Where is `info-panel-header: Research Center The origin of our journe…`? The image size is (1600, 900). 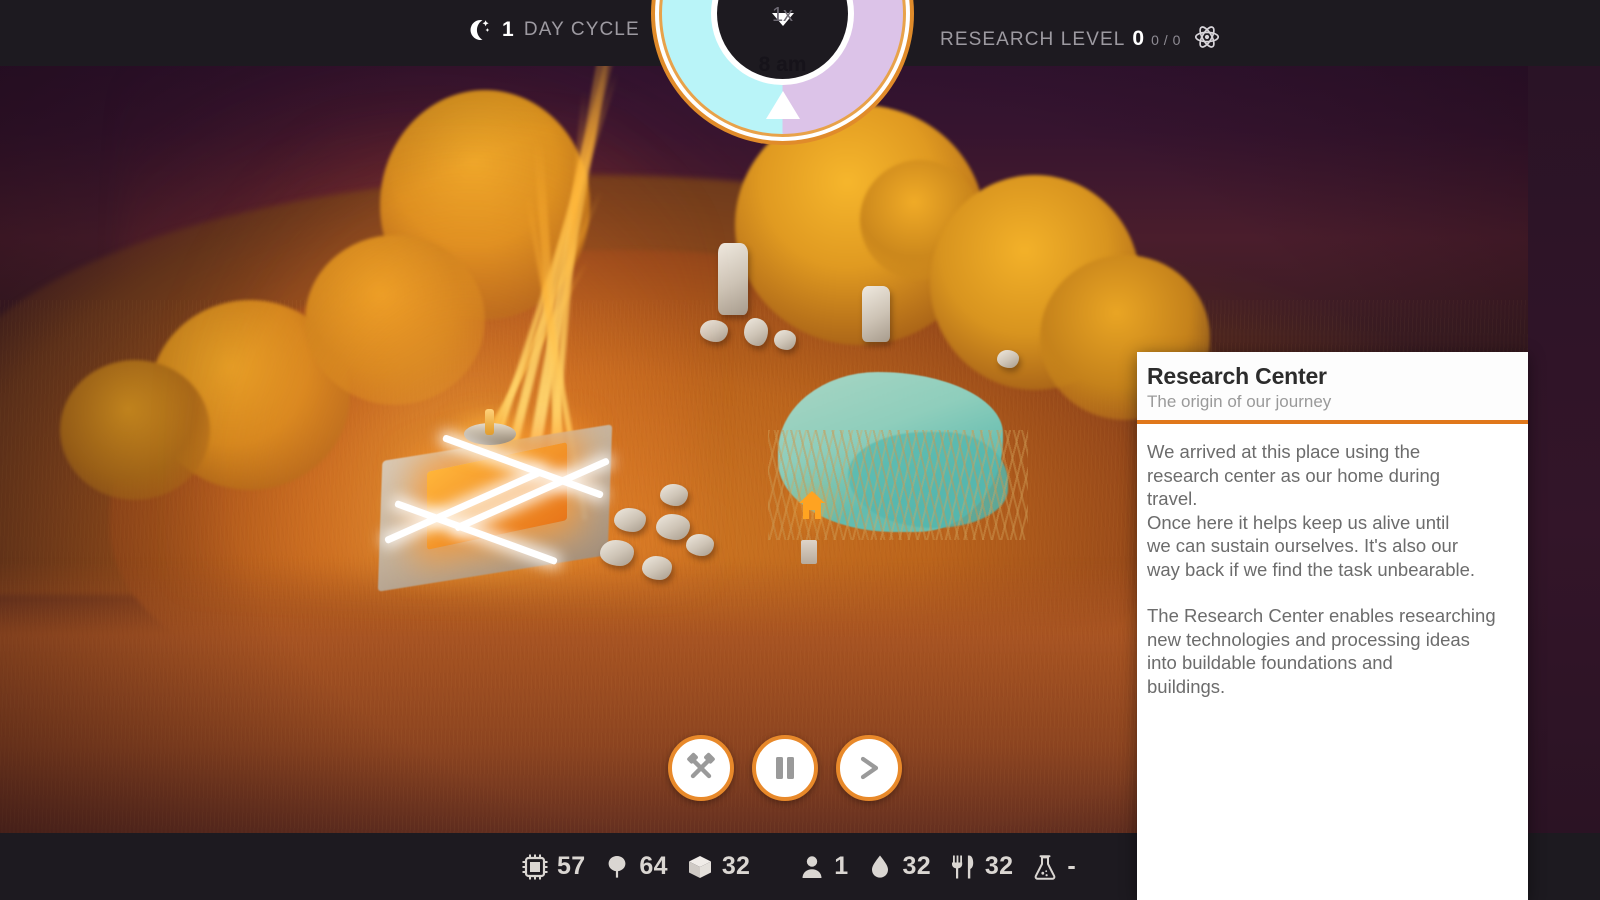 info-panel-header: Research Center The origin of our journe… is located at coordinates (1332, 386).